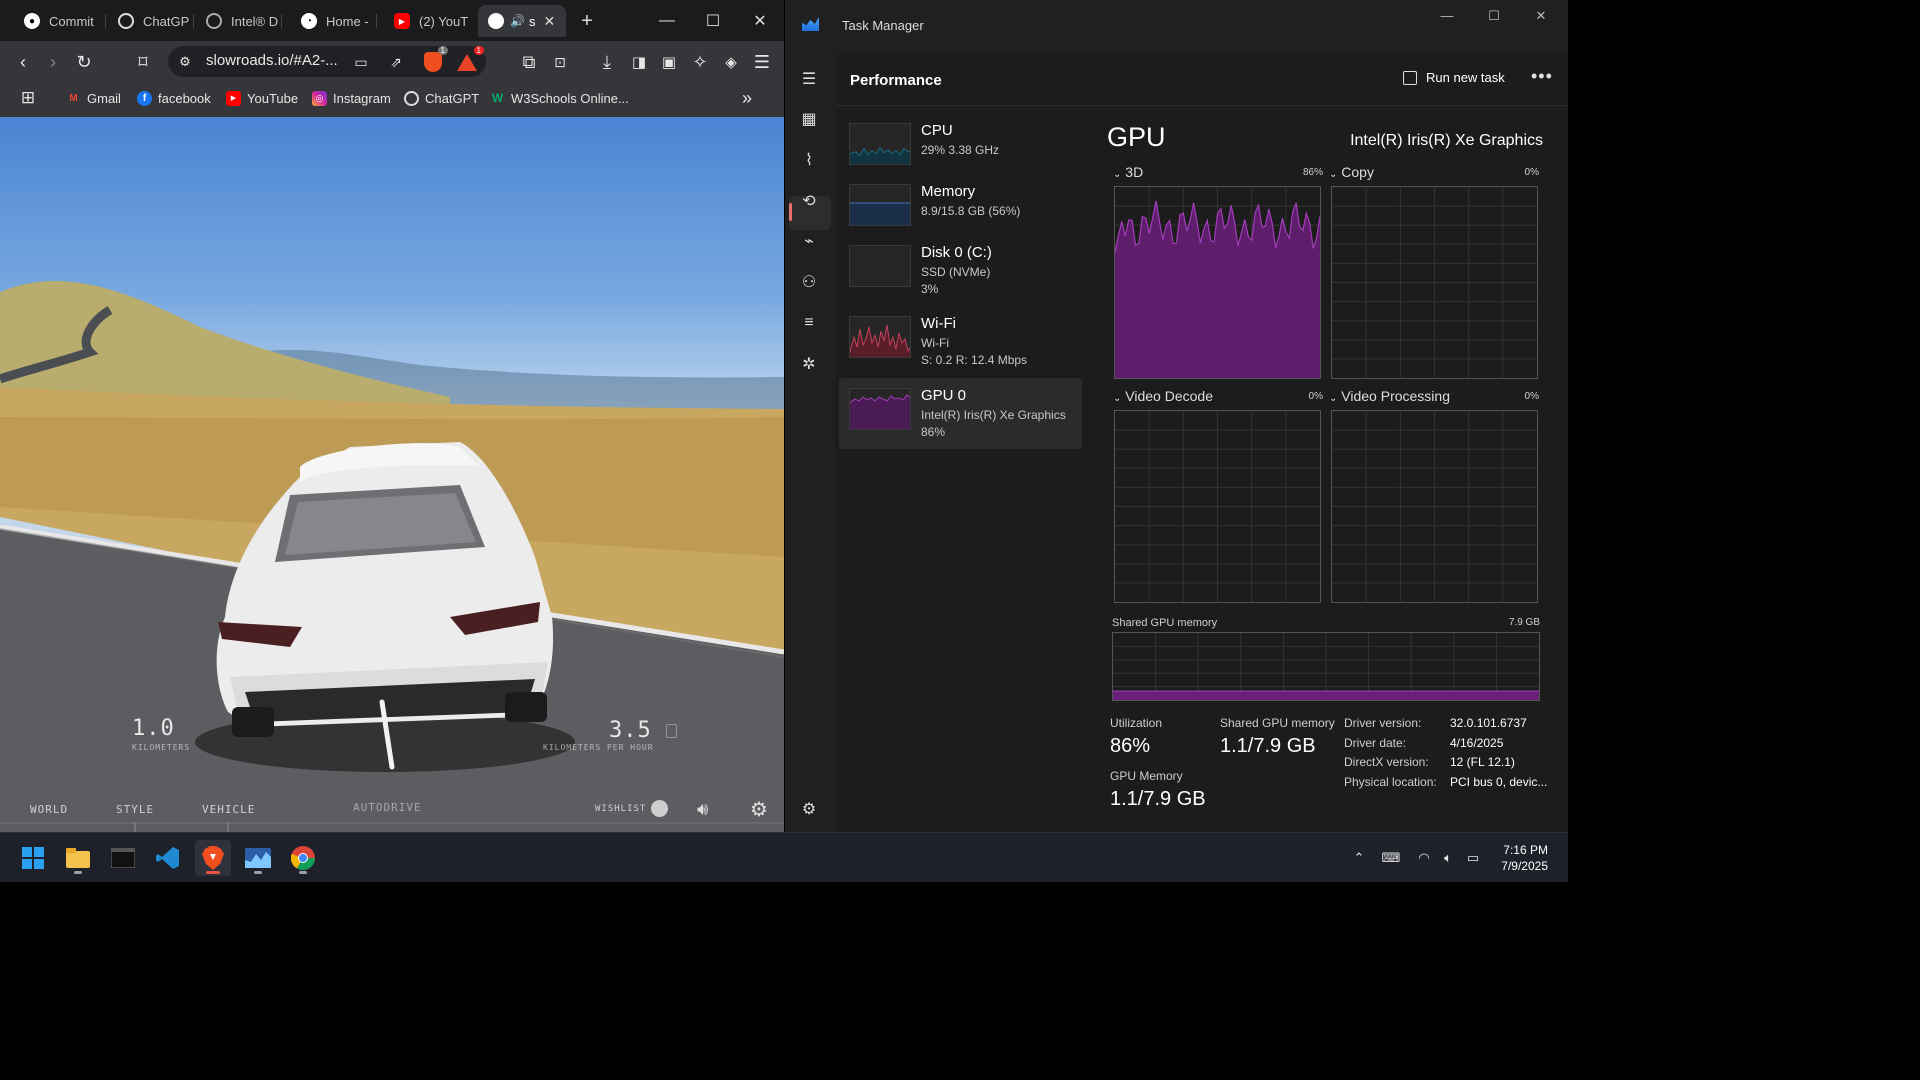 Image resolution: width=1920 pixels, height=1080 pixels. Describe the element at coordinates (639, 62) in the screenshot. I see `sidebar-icon: ◨` at that location.